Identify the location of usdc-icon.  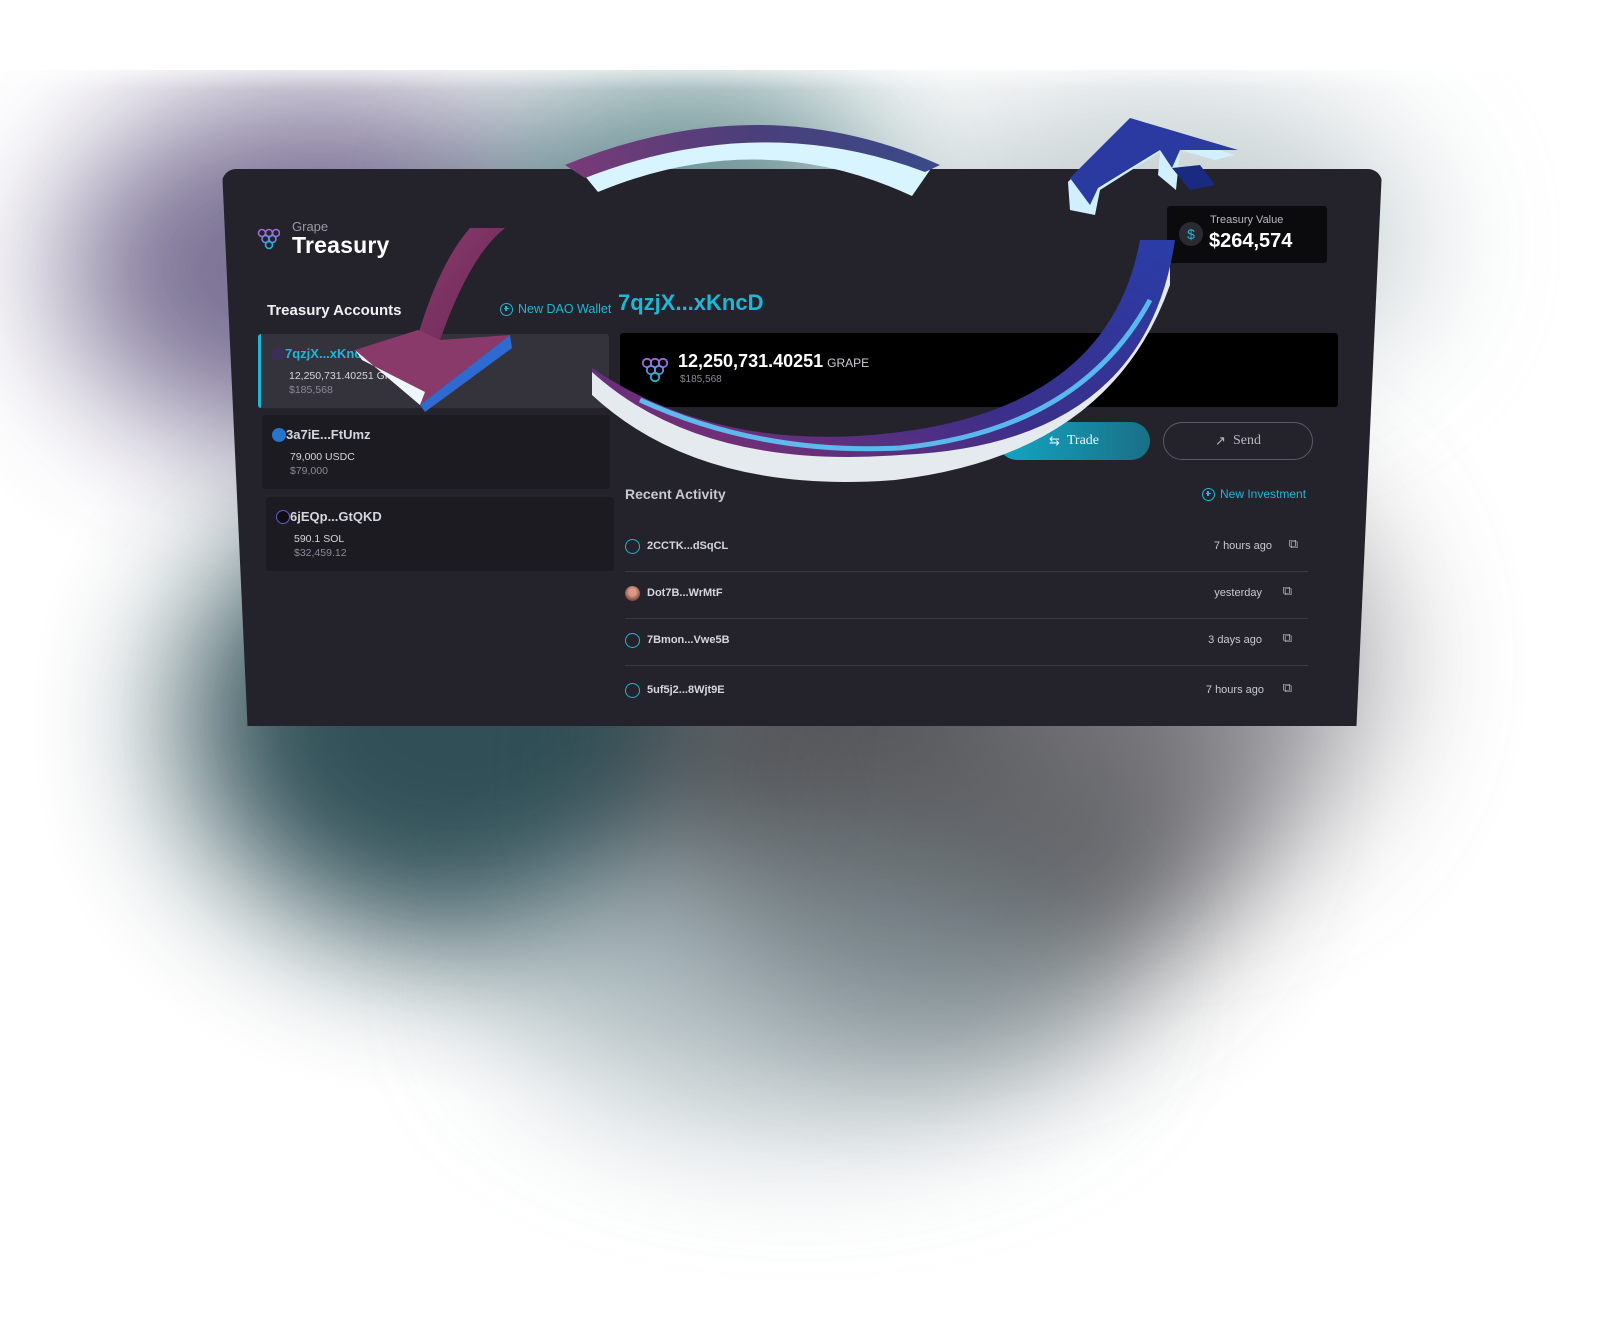
(279, 435).